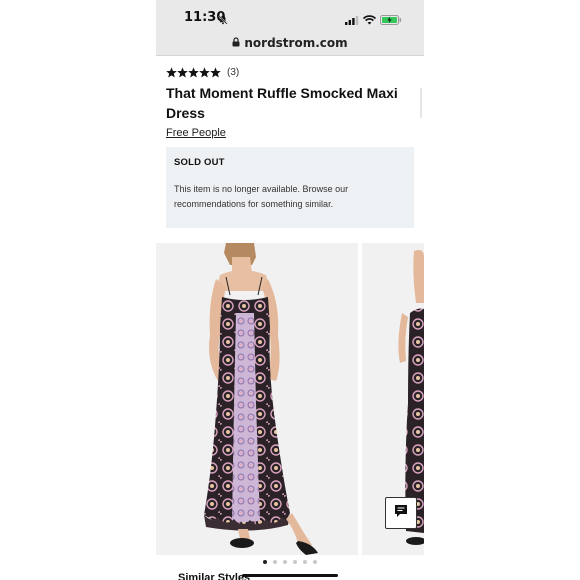  What do you see at coordinates (421, 103) in the screenshot?
I see `scroll-indicator` at bounding box center [421, 103].